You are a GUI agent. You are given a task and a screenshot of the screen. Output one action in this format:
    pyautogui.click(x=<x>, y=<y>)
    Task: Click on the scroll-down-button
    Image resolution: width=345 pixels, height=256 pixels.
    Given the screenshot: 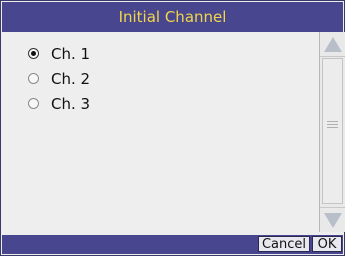 What is the action you would take?
    pyautogui.click(x=332, y=219)
    